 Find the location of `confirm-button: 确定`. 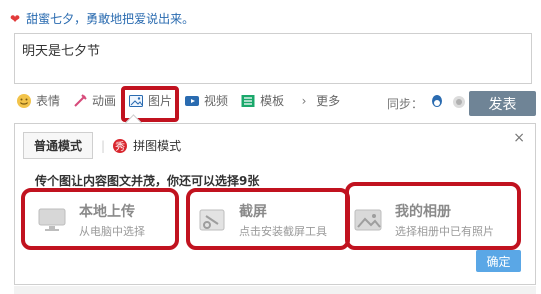

confirm-button: 确定 is located at coordinates (498, 261).